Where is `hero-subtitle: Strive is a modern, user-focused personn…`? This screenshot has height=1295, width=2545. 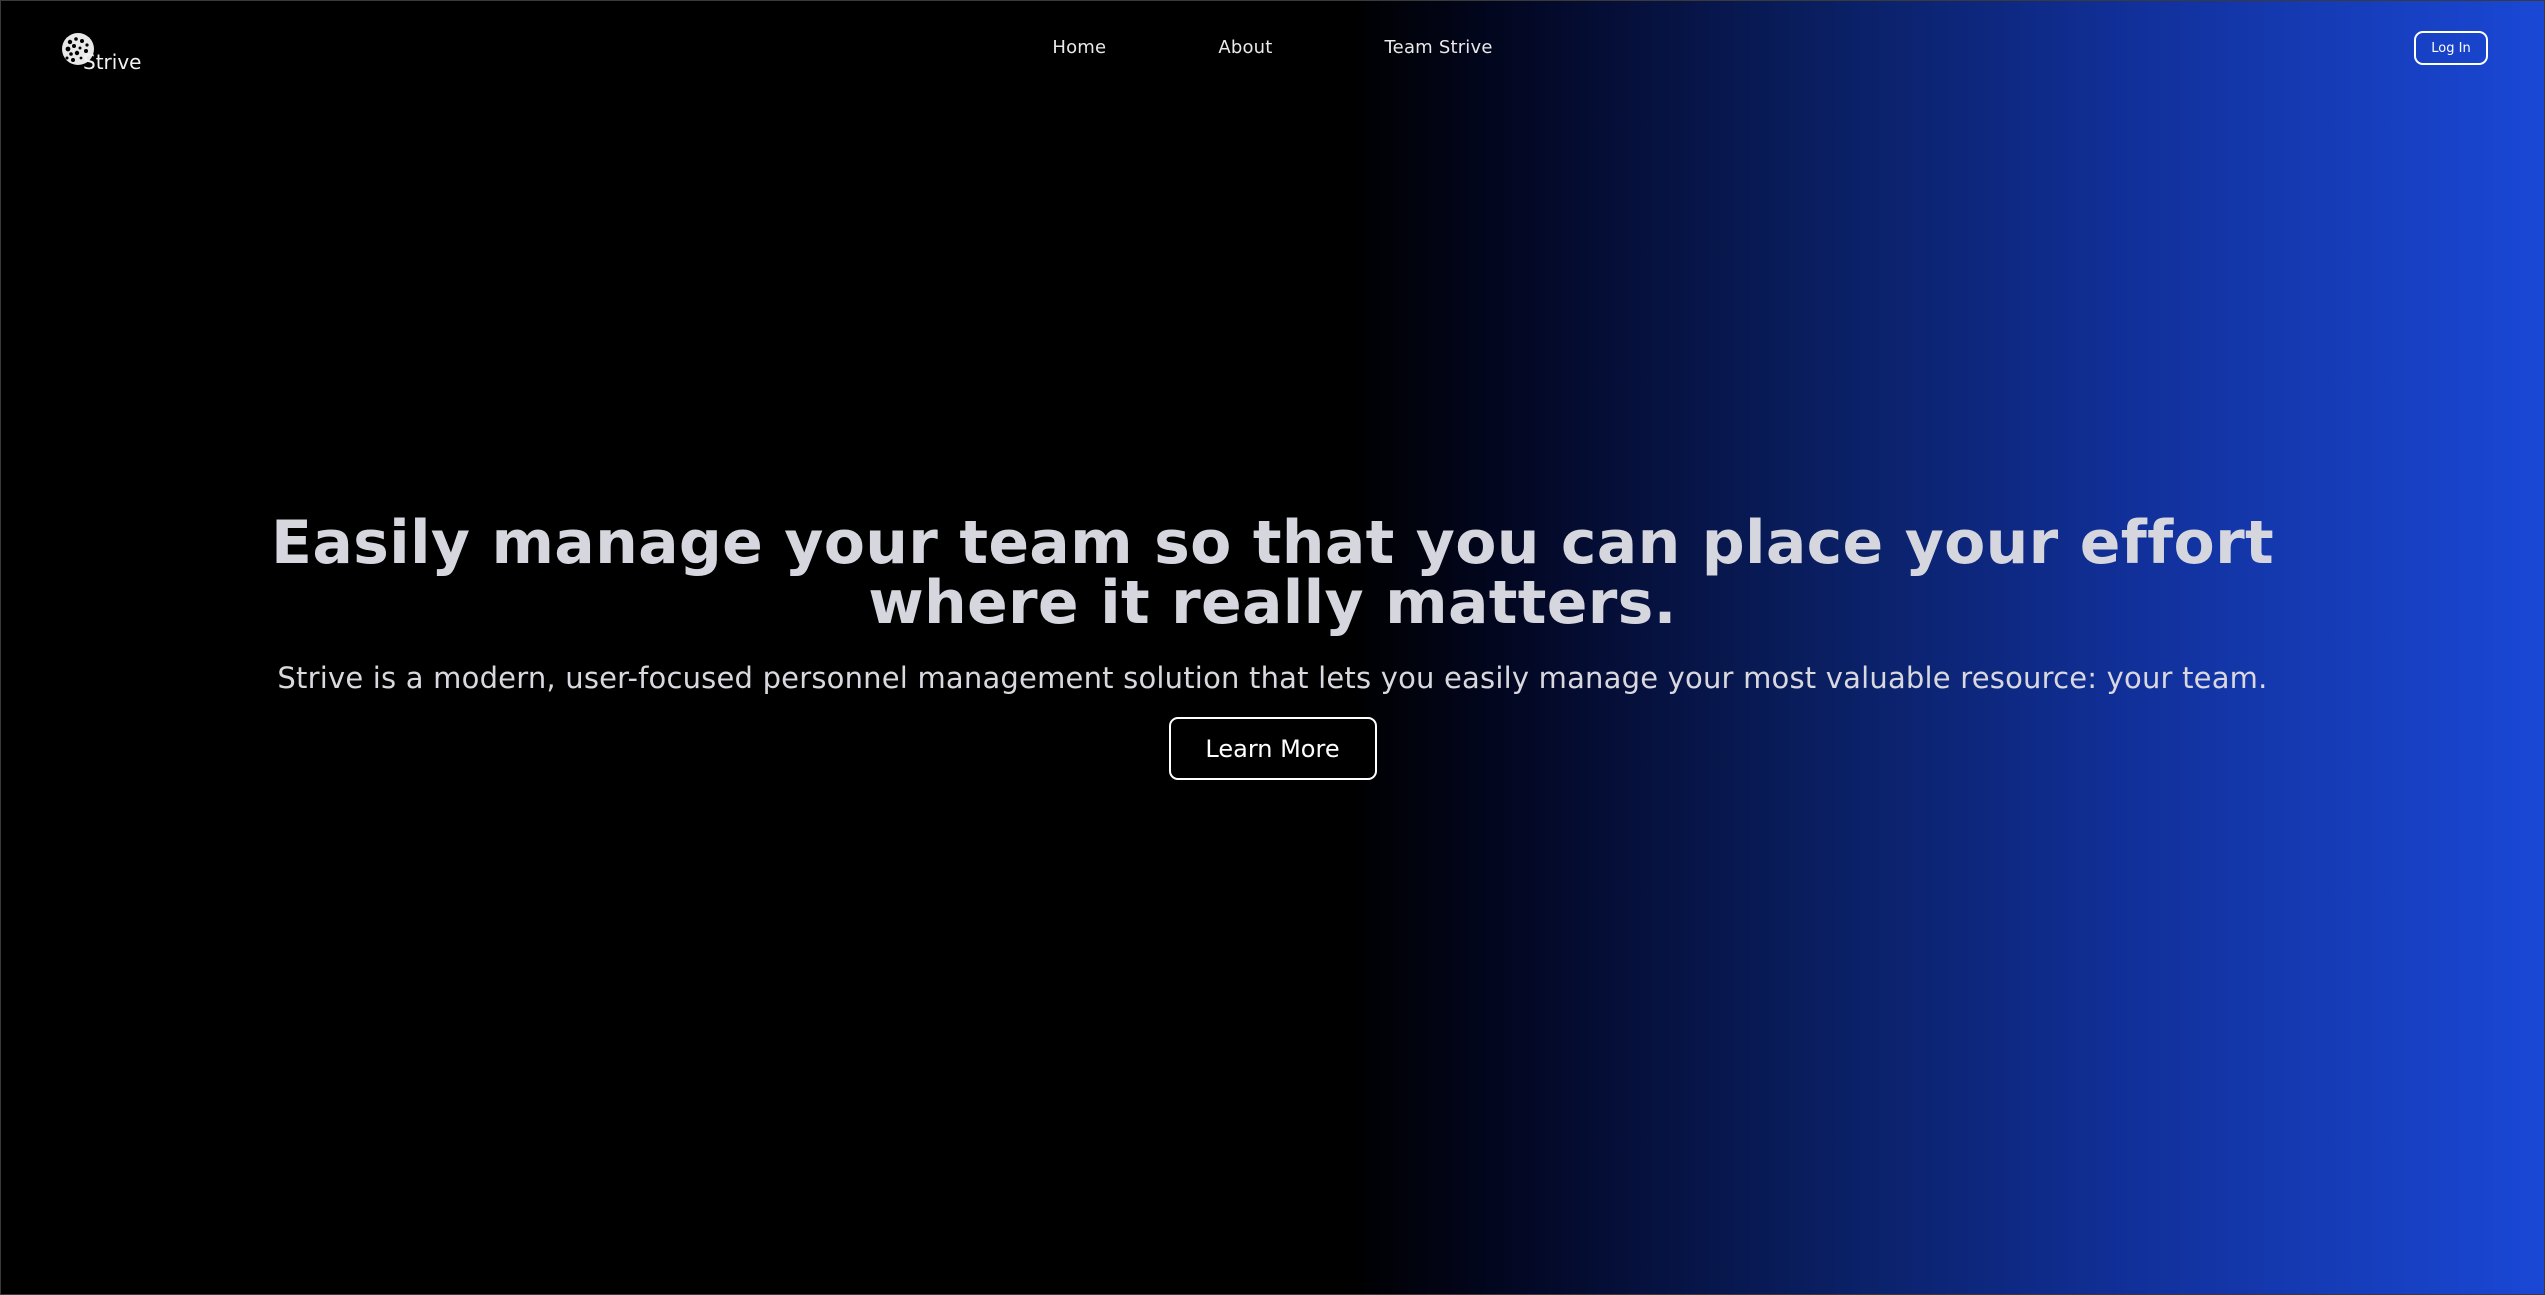 hero-subtitle: Strive is a modern, user-focused personn… is located at coordinates (1272, 678).